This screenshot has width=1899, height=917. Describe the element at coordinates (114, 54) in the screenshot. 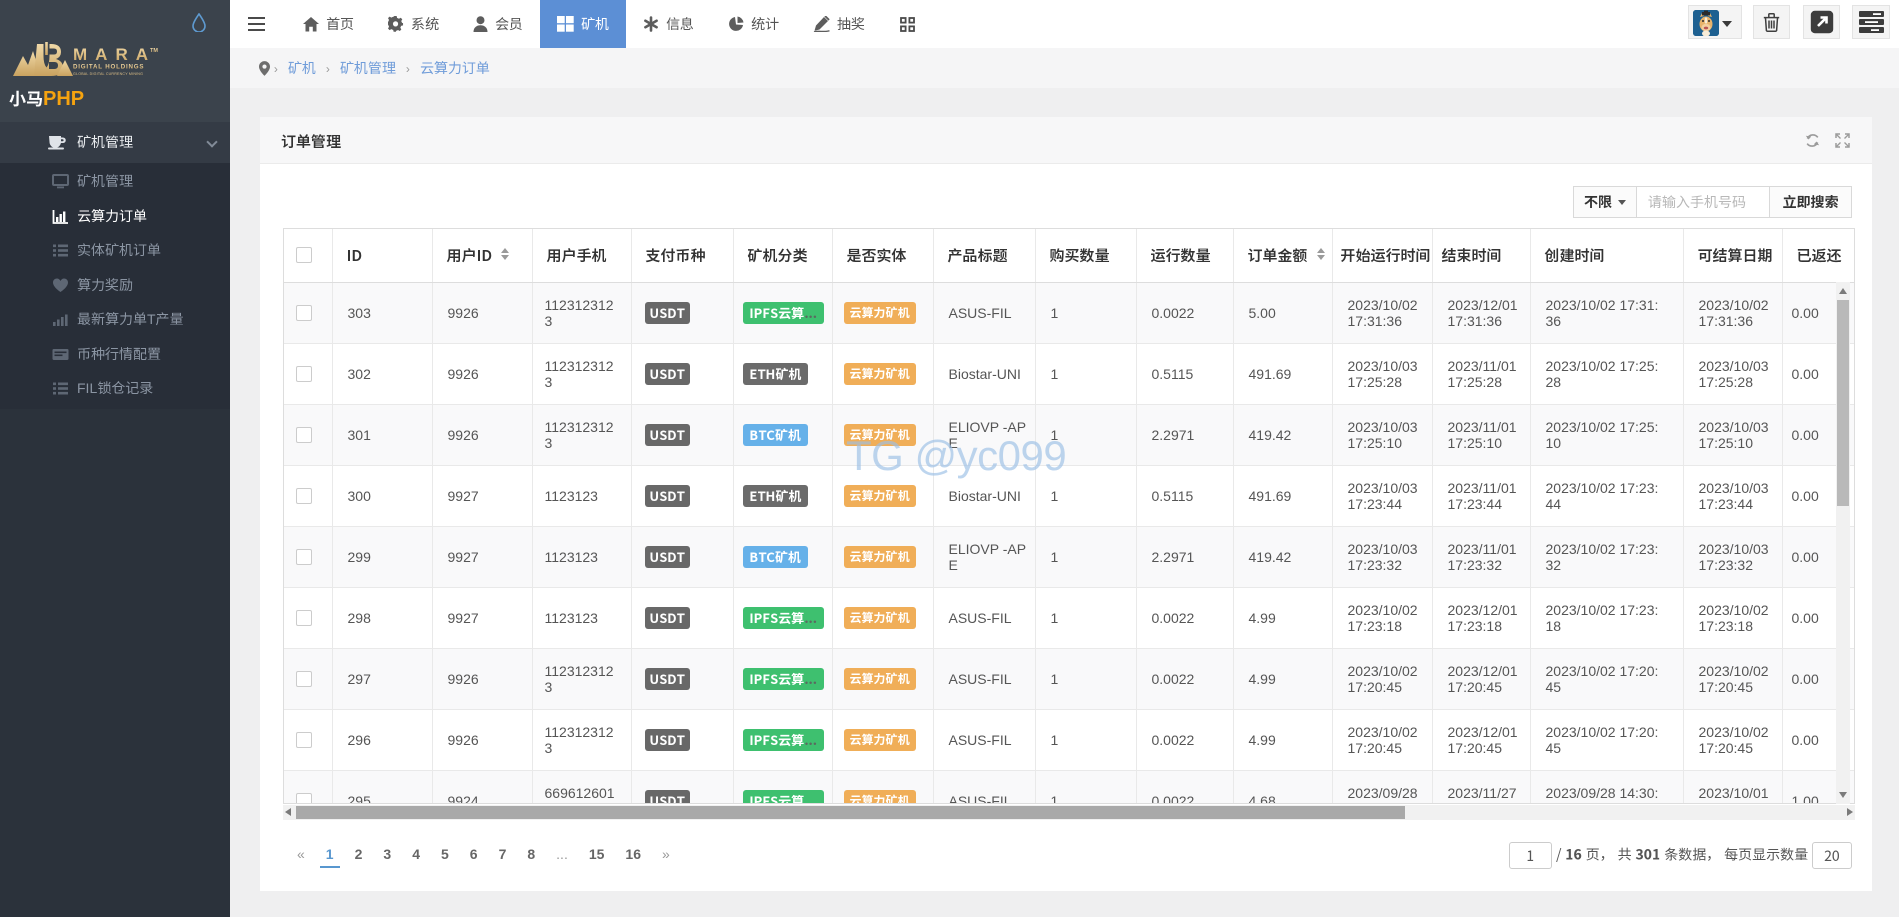

I see `svg-text: MARA` at that location.